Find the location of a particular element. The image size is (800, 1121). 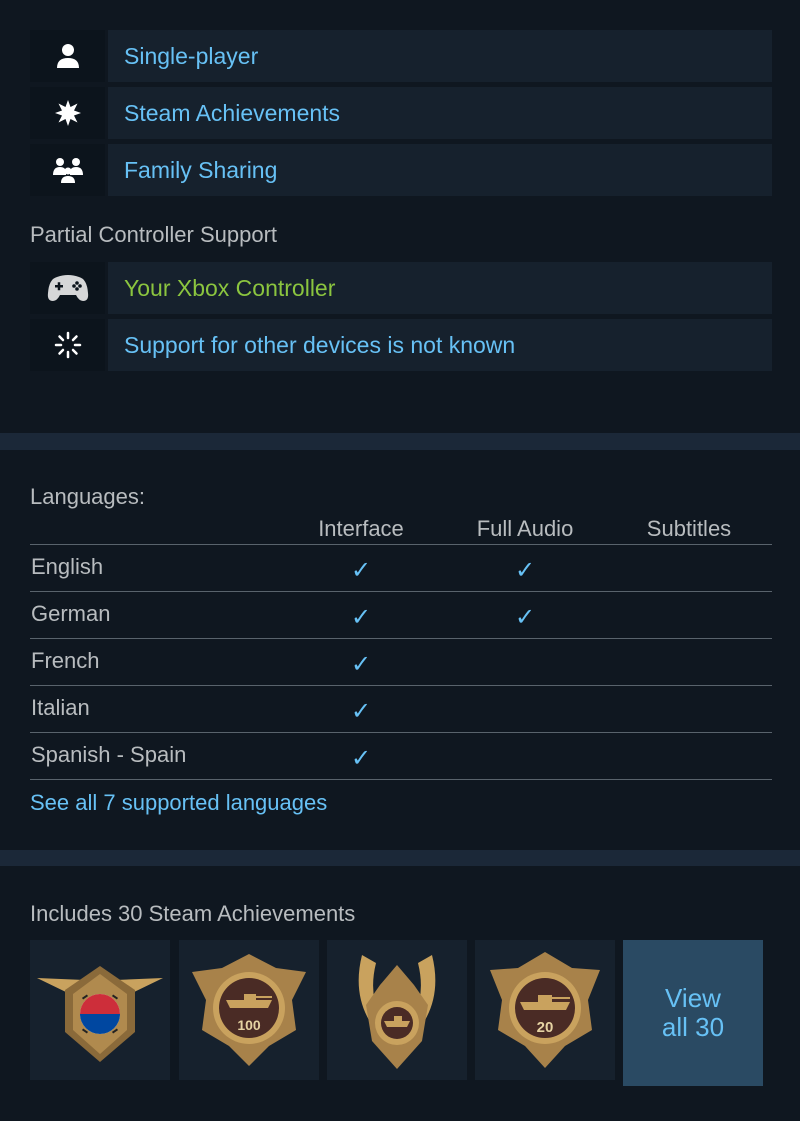

achievement-badge-tank-wreath is located at coordinates (397, 1010).